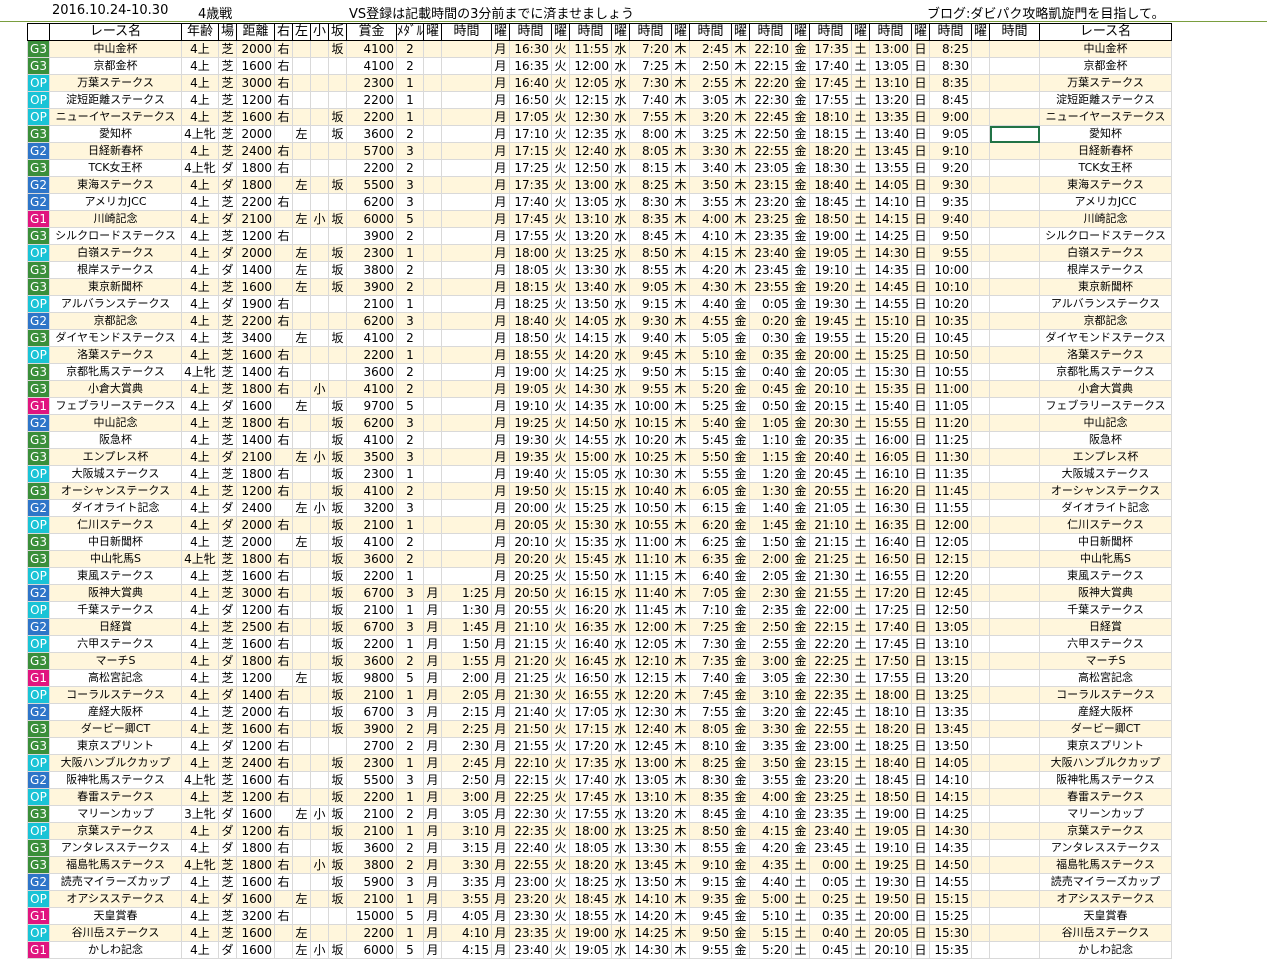 The width and height of the screenshot is (1267, 961). Describe the element at coordinates (337, 746) in the screenshot. I see `cell-slope` at that location.